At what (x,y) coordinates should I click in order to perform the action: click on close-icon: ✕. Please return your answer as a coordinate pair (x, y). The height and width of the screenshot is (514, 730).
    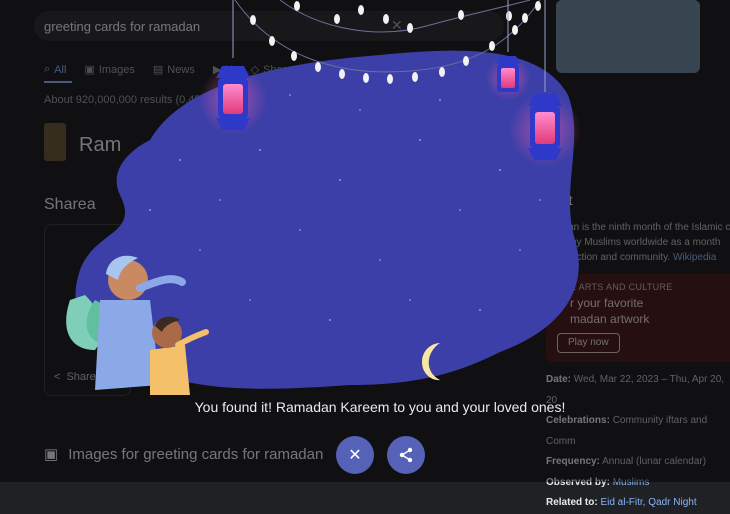
    Looking at the image, I should click on (355, 455).